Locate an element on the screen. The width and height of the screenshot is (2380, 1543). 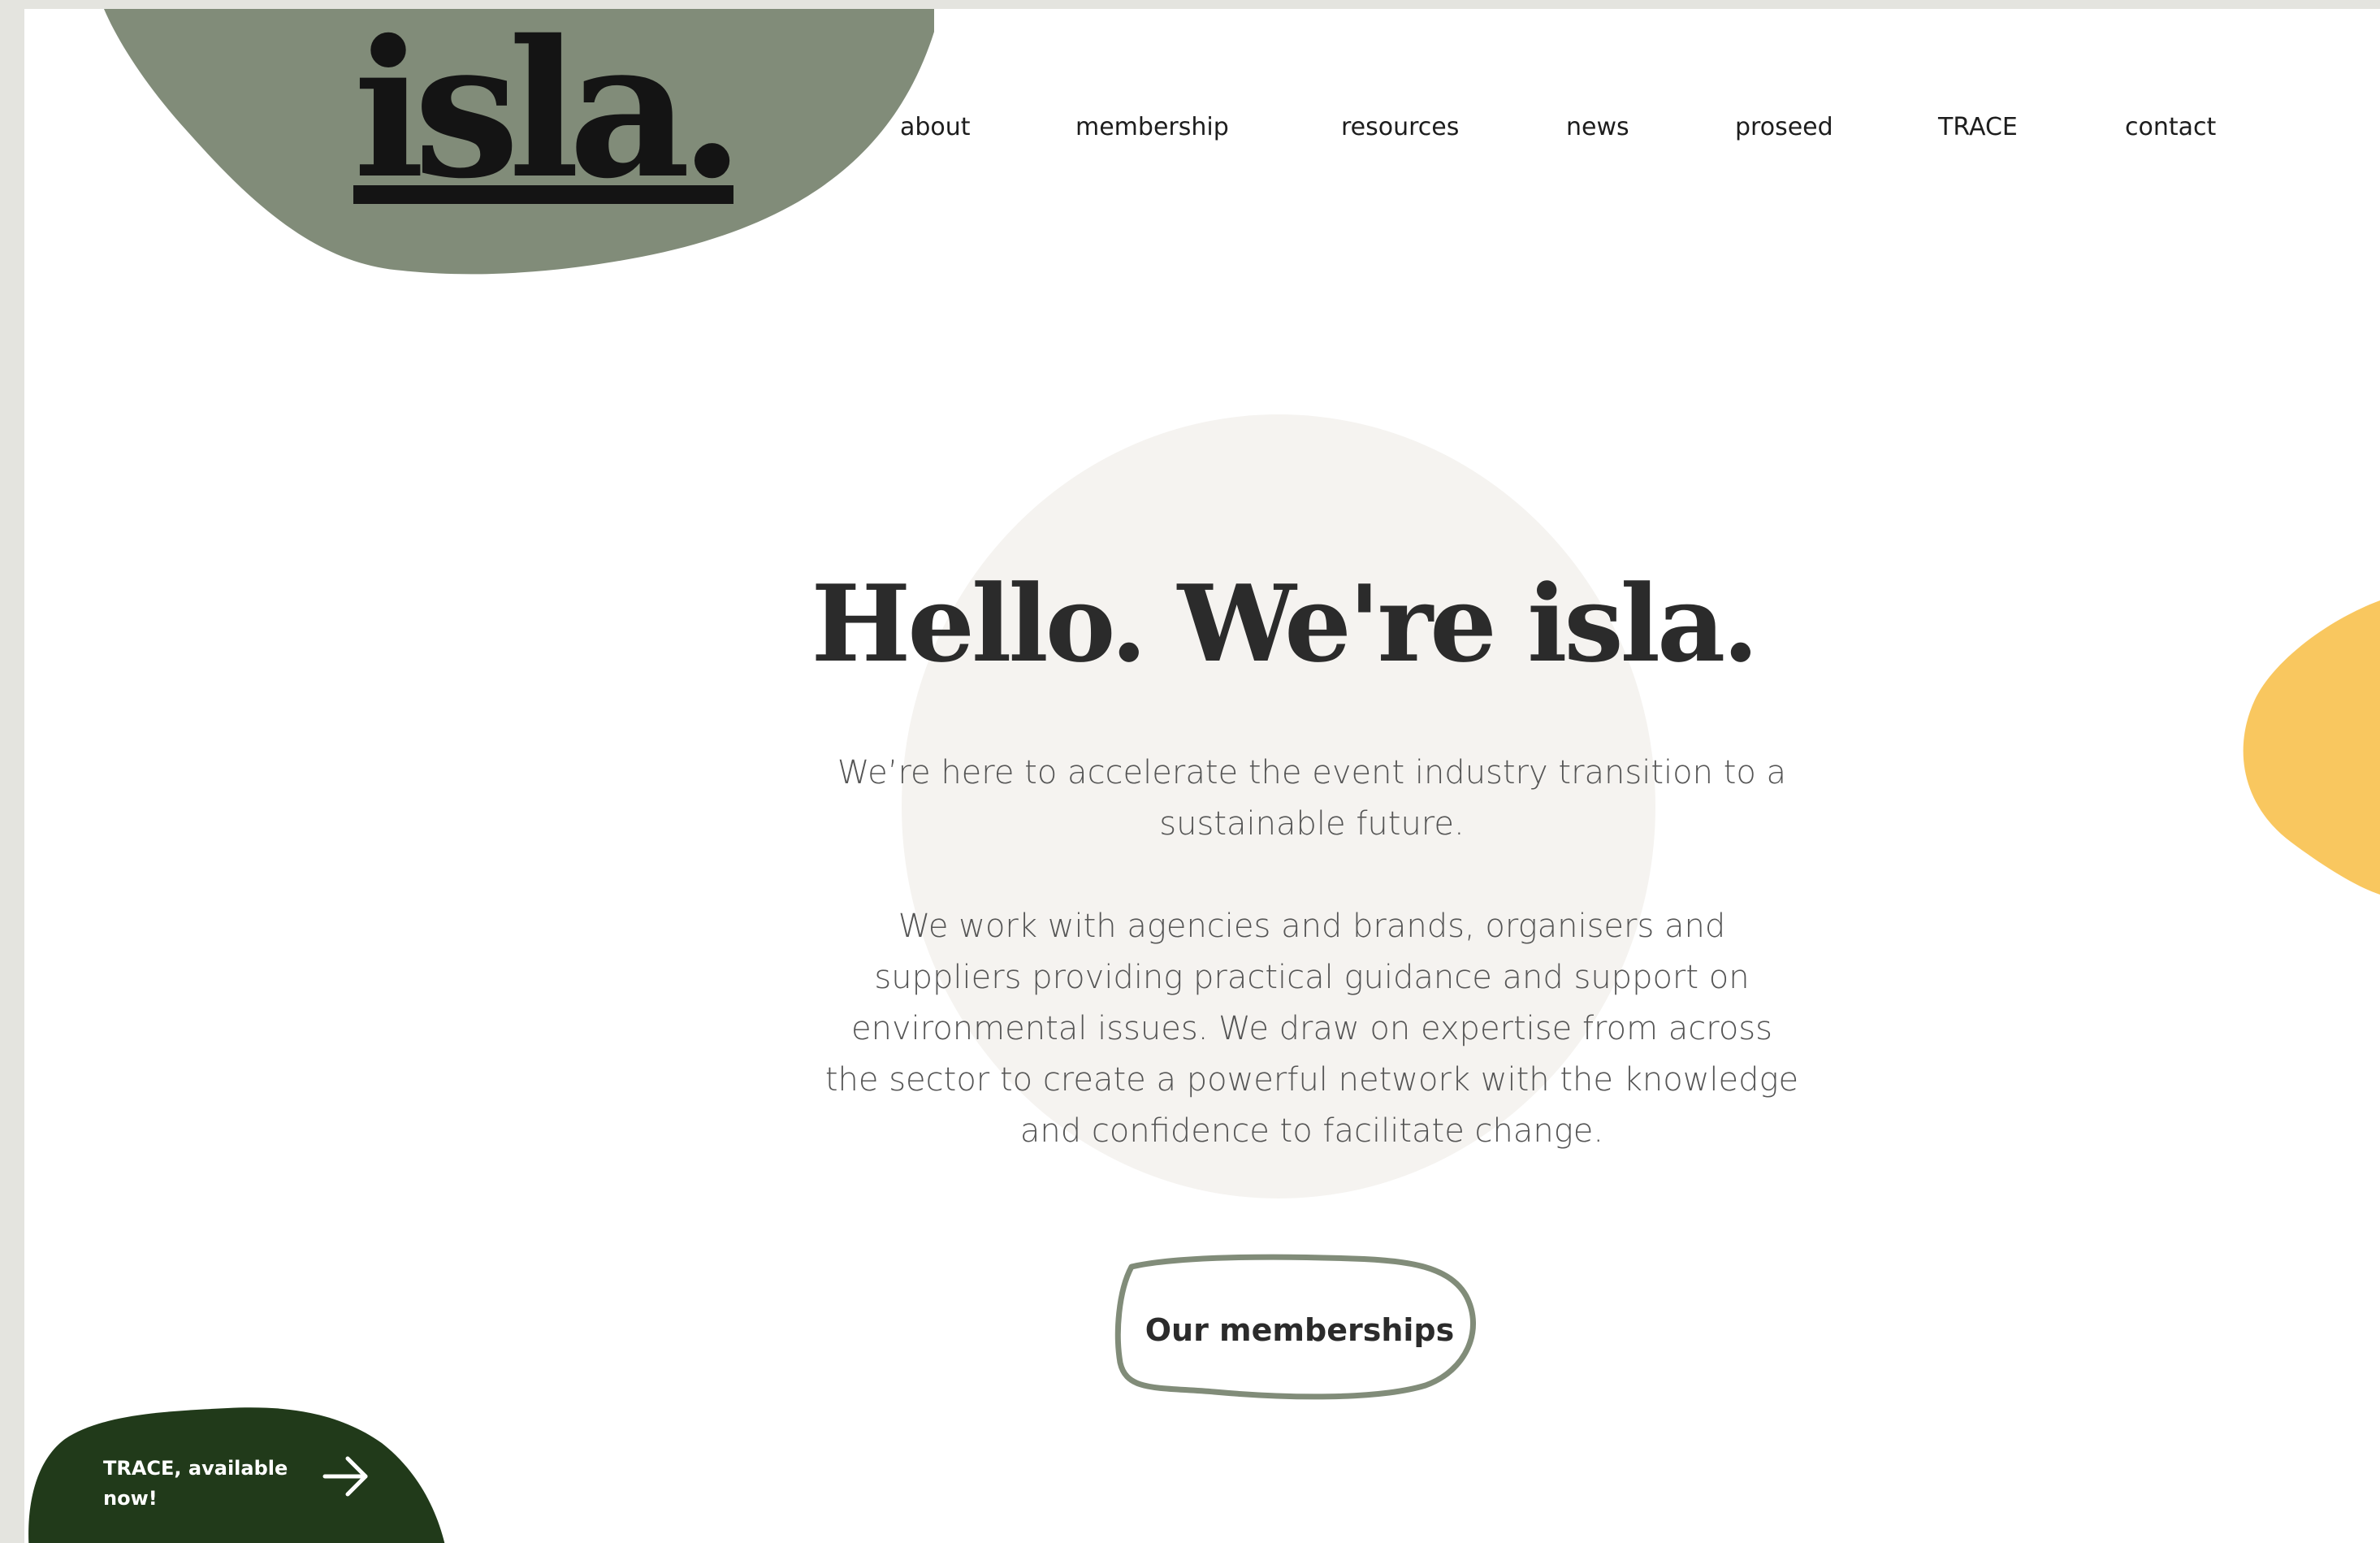
hero-headline: Hello. We're isla. is located at coordinates (1285, 623).